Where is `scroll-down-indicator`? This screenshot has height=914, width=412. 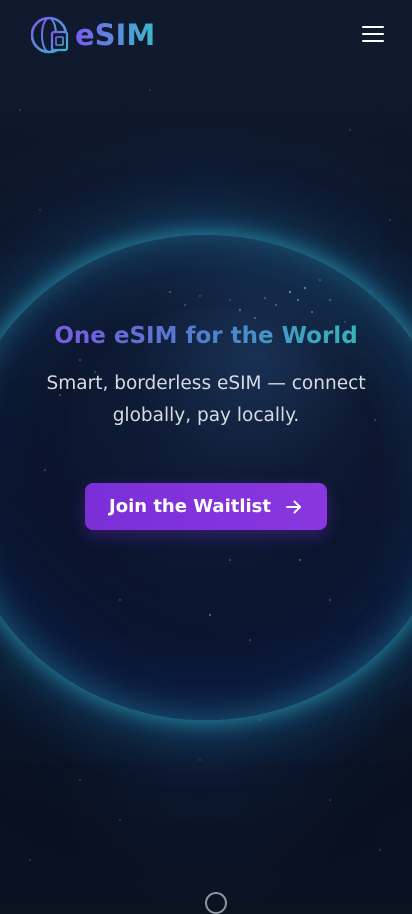 scroll-down-indicator is located at coordinates (216, 903).